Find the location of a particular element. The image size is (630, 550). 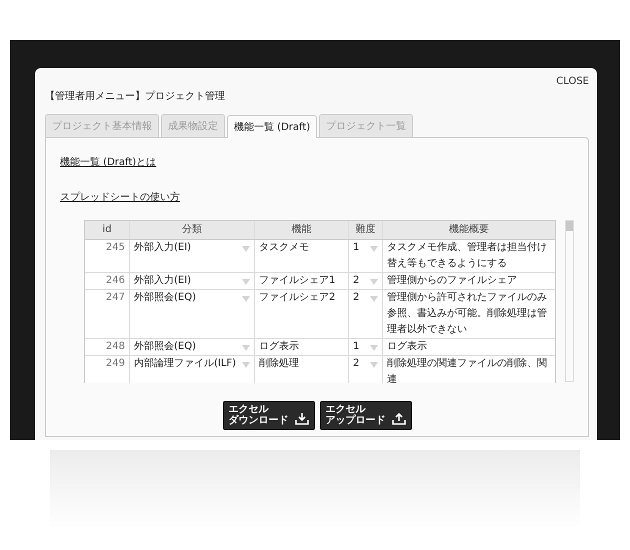

table-cell-text: 内部論理ファイル(ILF) is located at coordinates (185, 363).